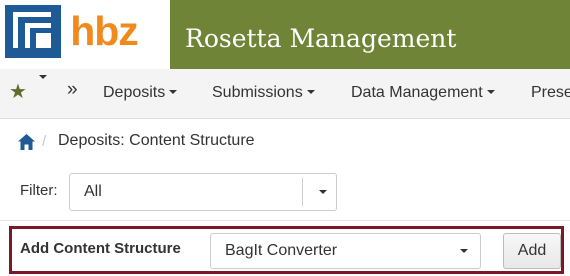  What do you see at coordinates (18, 92) in the screenshot?
I see `star-icon: ★` at bounding box center [18, 92].